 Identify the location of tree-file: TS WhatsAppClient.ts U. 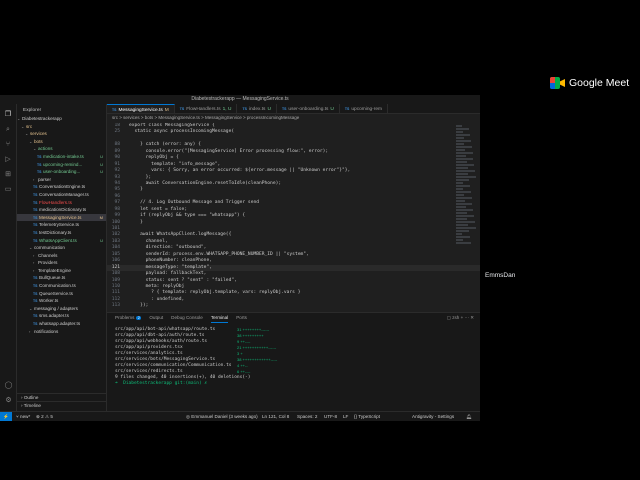
(61, 241).